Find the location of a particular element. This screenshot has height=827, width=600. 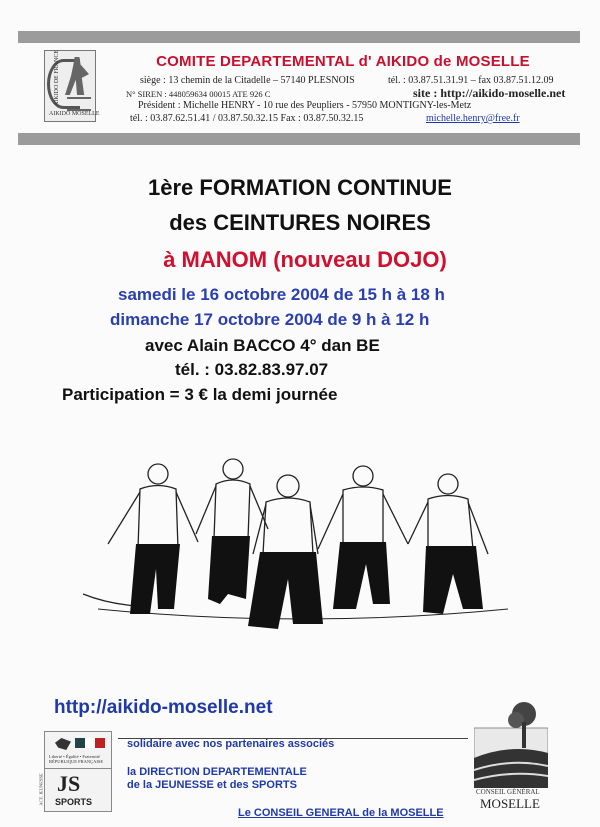

ddjs-line1: la DIRECTION DEPARTEMENTALE is located at coordinates (217, 772).